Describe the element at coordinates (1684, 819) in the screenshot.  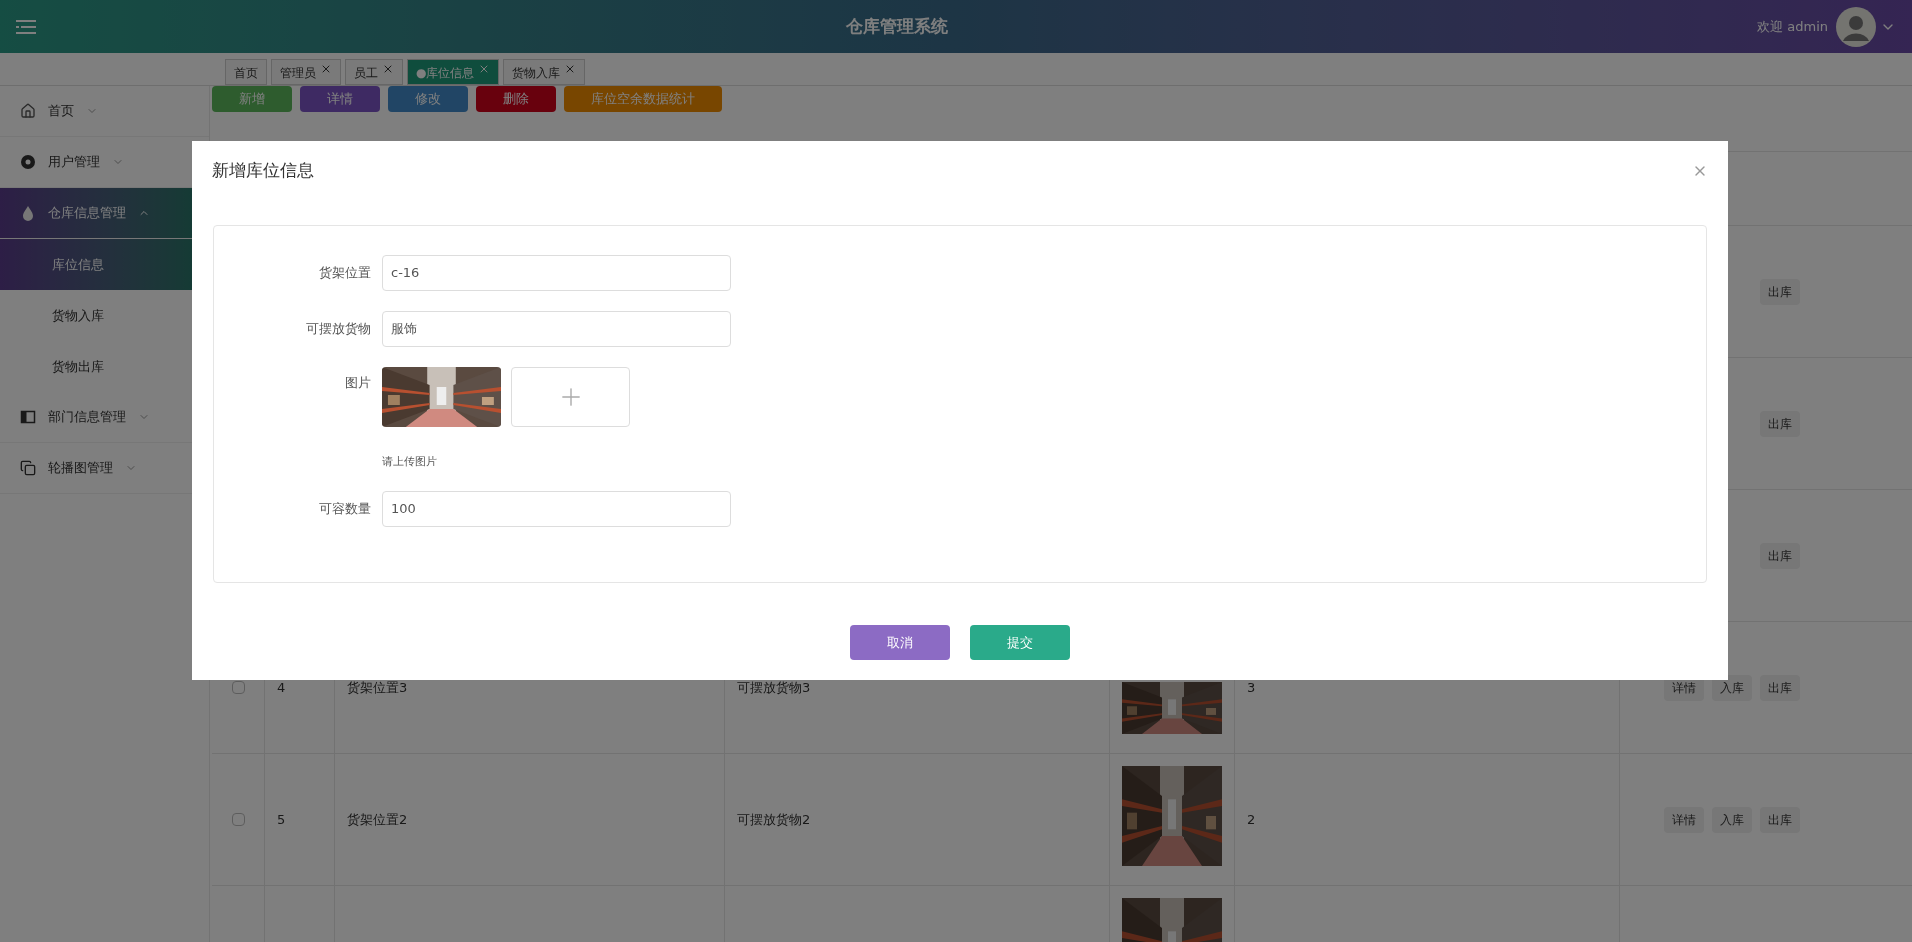
I see `row-action-button: 详情` at that location.